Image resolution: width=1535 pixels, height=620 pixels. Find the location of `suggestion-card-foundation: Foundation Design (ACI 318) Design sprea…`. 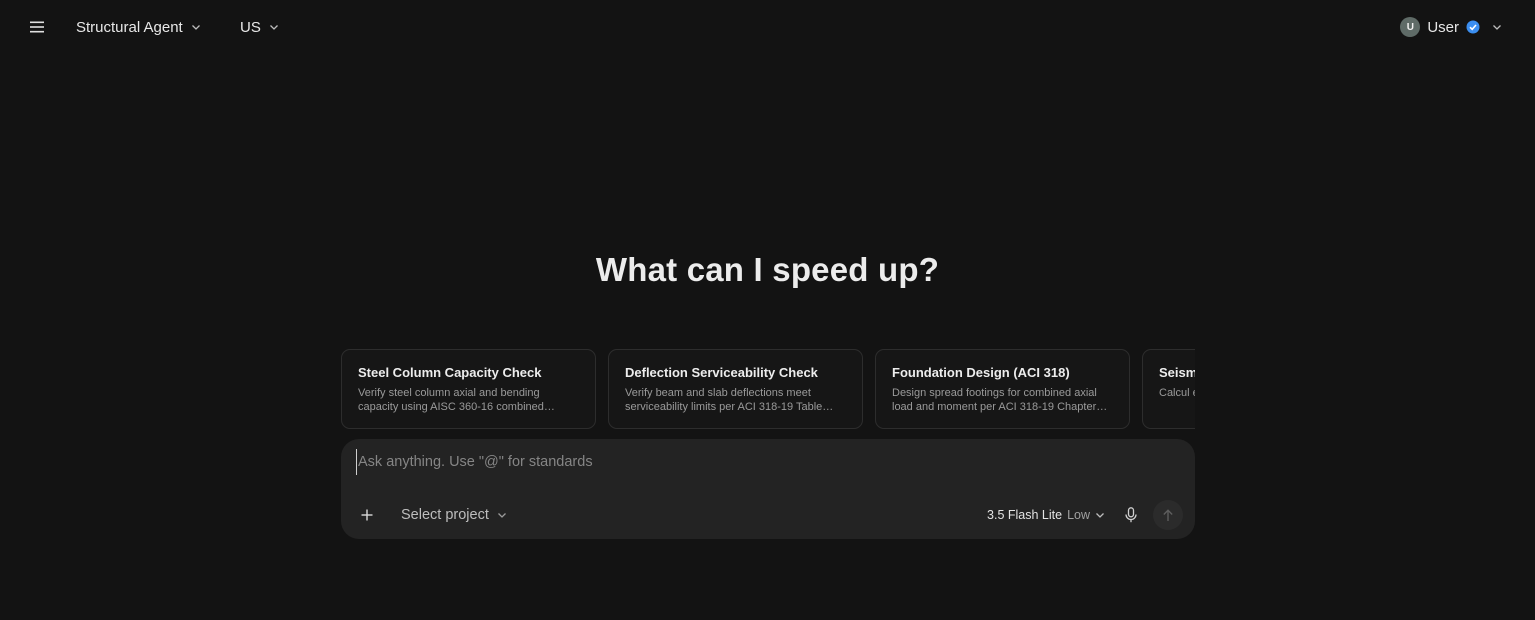

suggestion-card-foundation: Foundation Design (ACI 318) Design sprea… is located at coordinates (1002, 389).